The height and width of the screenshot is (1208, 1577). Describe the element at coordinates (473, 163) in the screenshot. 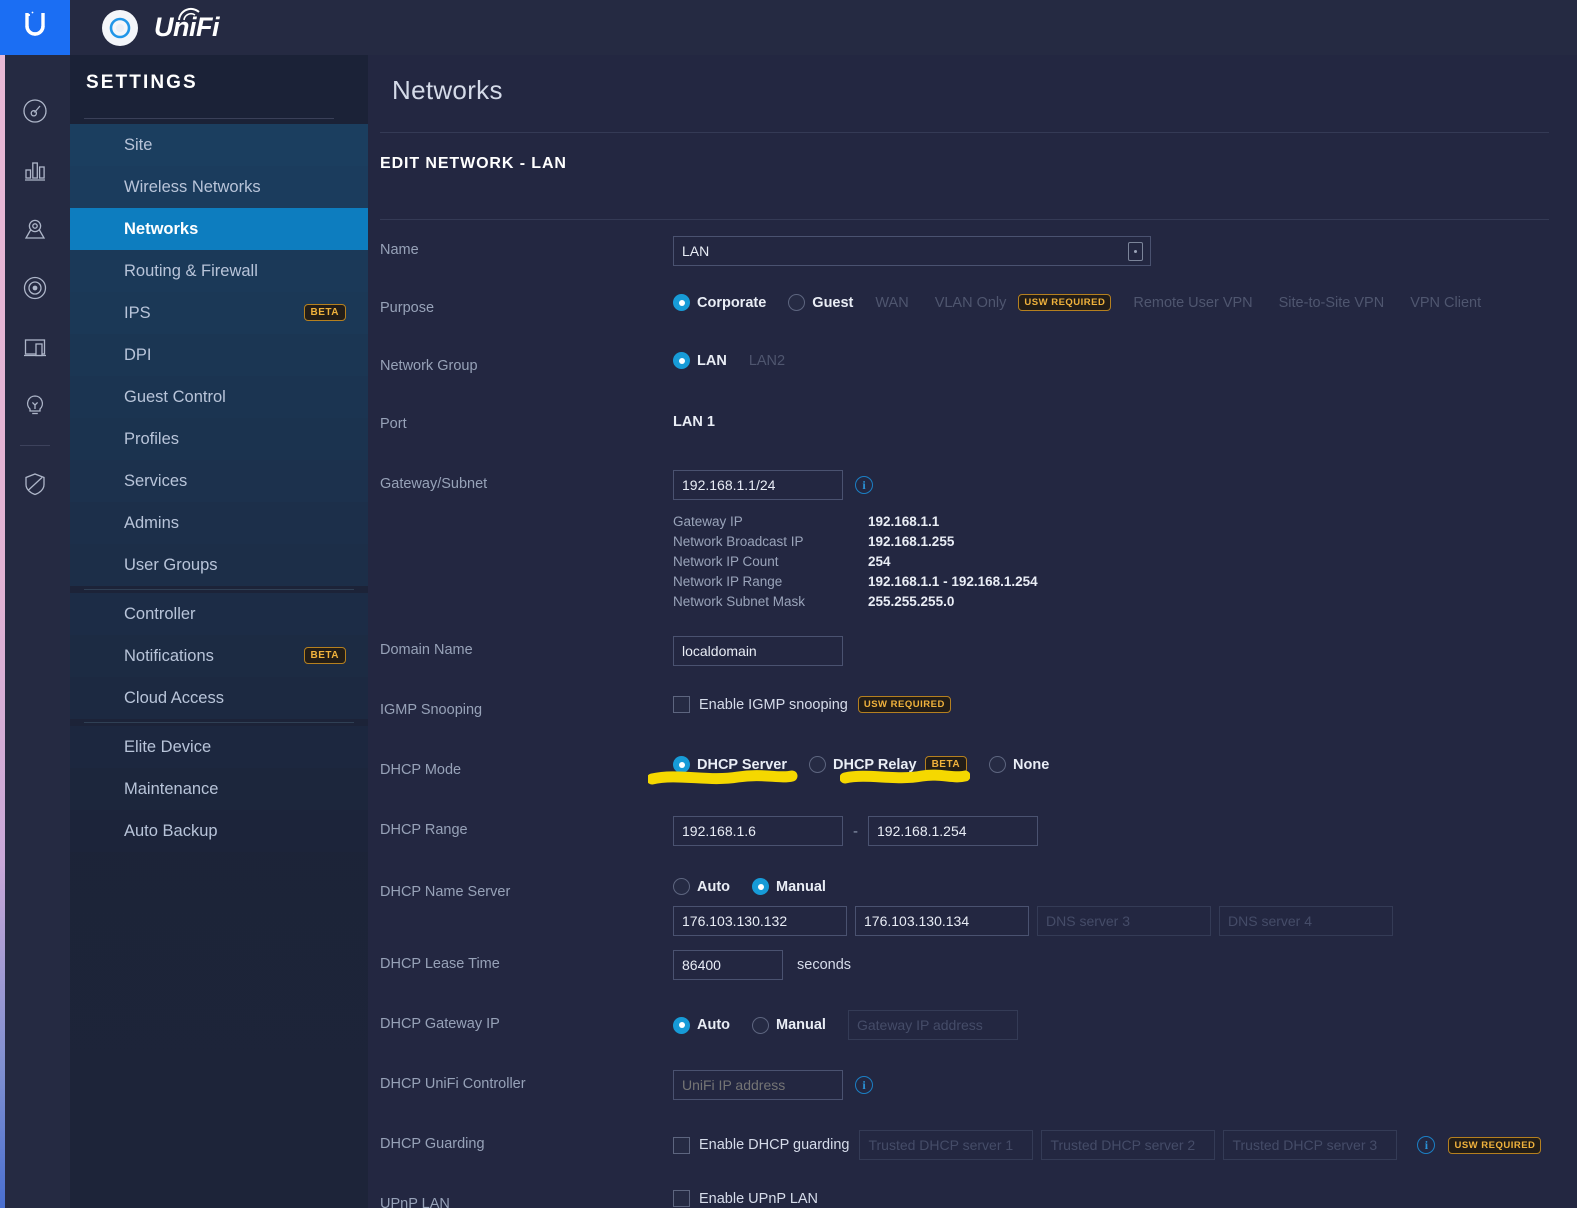

I see `section-title: EDIT NETWORK - LAN` at that location.